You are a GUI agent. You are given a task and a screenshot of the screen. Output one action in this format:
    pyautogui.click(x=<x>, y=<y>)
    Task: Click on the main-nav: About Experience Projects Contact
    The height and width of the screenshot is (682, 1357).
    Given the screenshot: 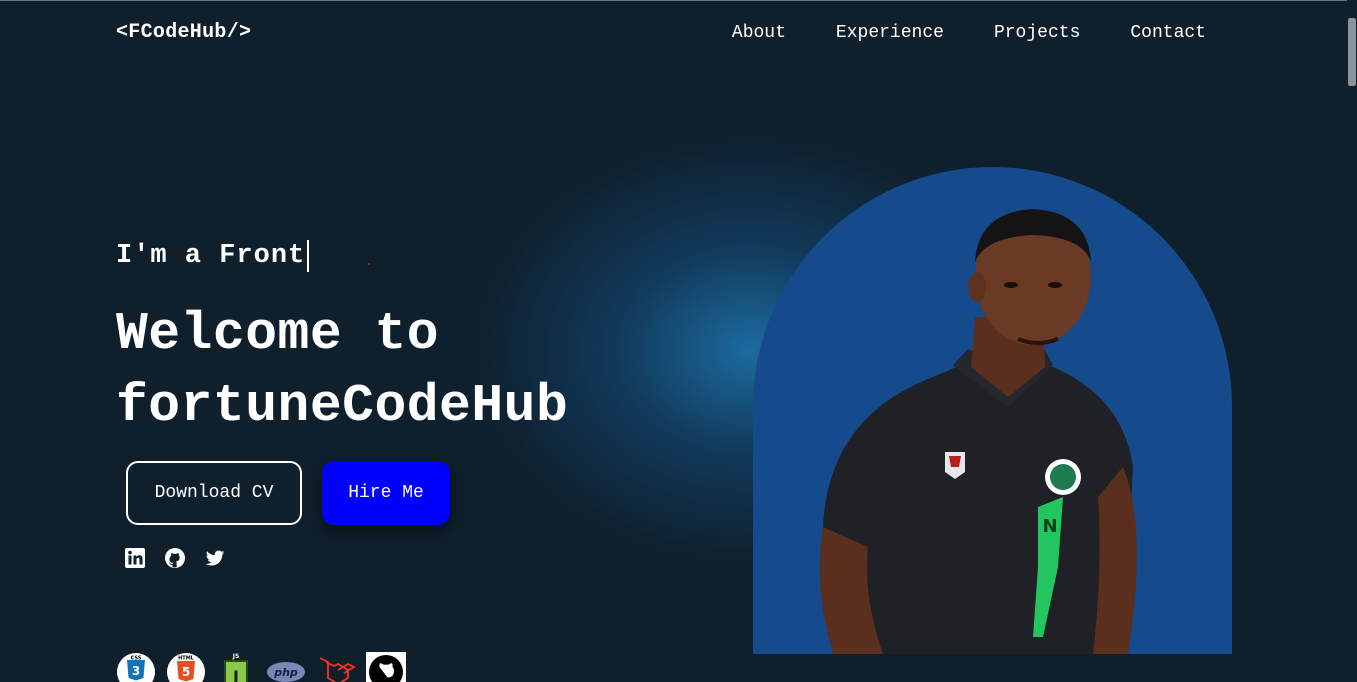 What is the action you would take?
    pyautogui.click(x=969, y=33)
    